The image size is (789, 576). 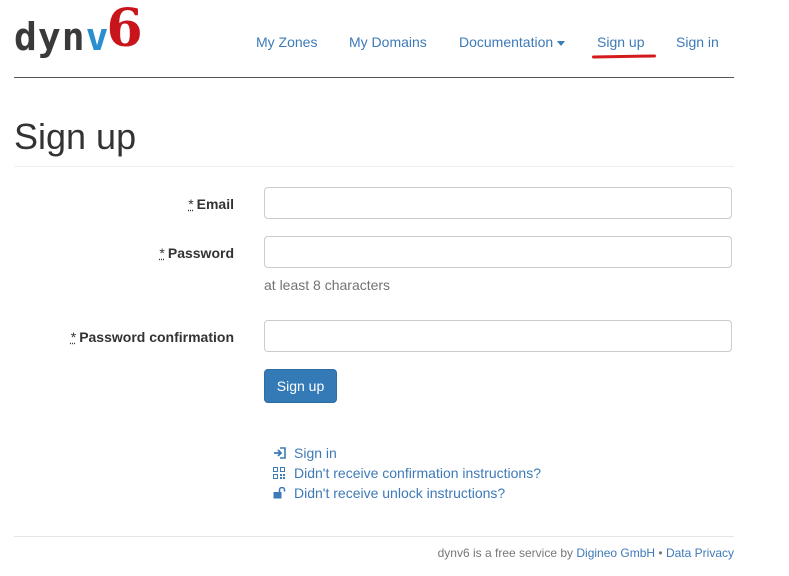 I want to click on nav-documentation: Documentation, so click(x=512, y=42).